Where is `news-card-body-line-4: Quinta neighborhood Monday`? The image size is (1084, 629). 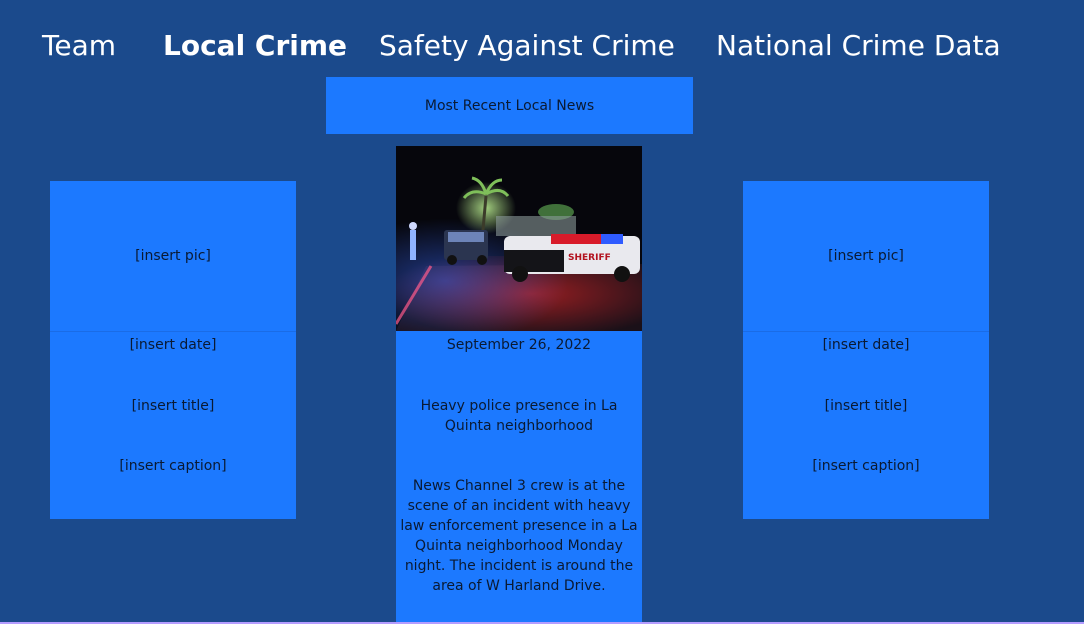 news-card-body-line-4: Quinta neighborhood Monday is located at coordinates (519, 546).